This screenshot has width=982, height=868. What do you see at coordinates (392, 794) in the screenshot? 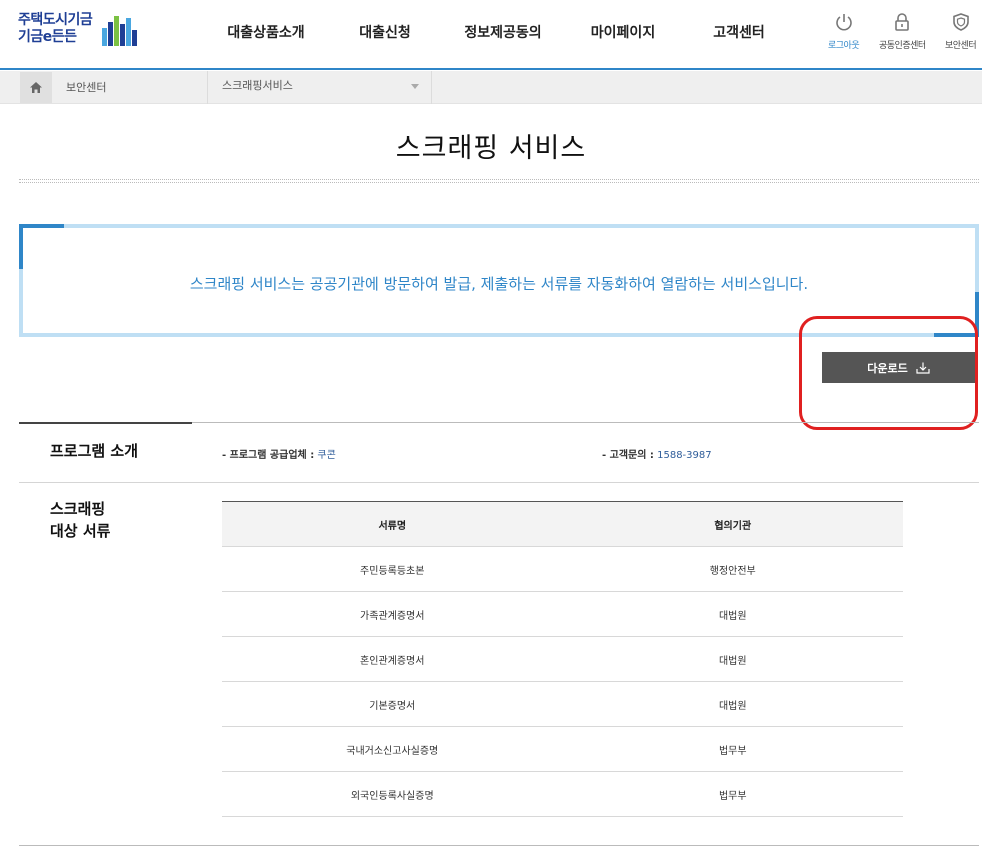
I see `document-name: 외국인등록사실증명` at bounding box center [392, 794].